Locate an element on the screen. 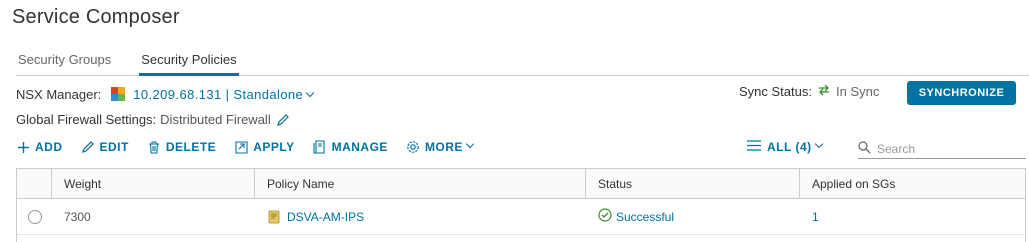 This screenshot has width=1029, height=242. column-header-applied-on-sgs: Applied on SGs is located at coordinates (912, 183).